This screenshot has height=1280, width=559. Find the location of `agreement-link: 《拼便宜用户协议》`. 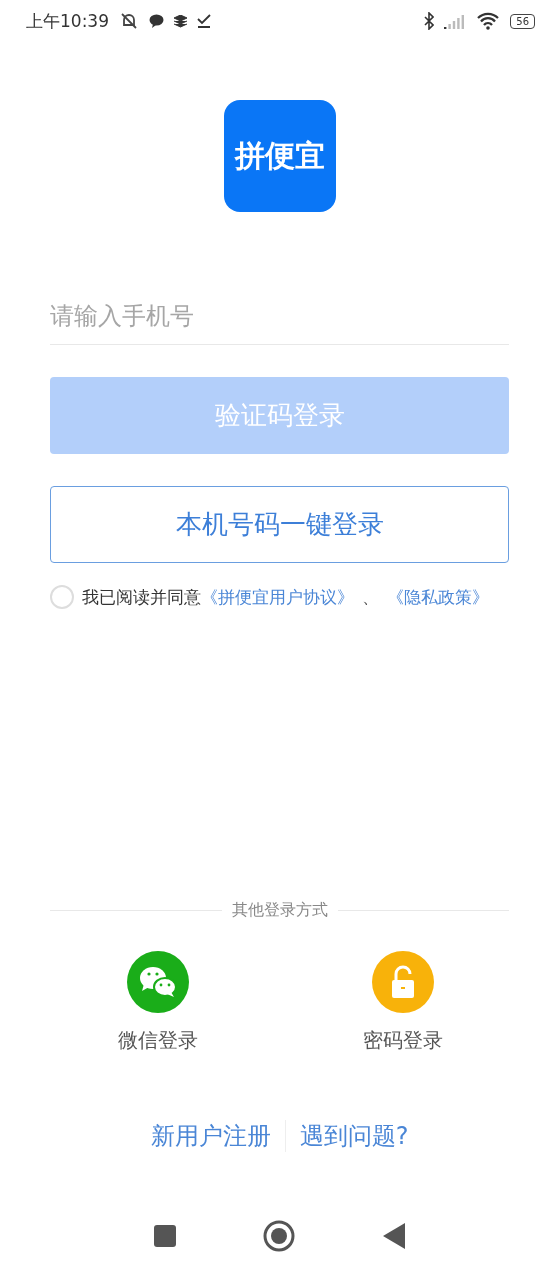

agreement-link: 《拼便宜用户协议》 is located at coordinates (277, 597).